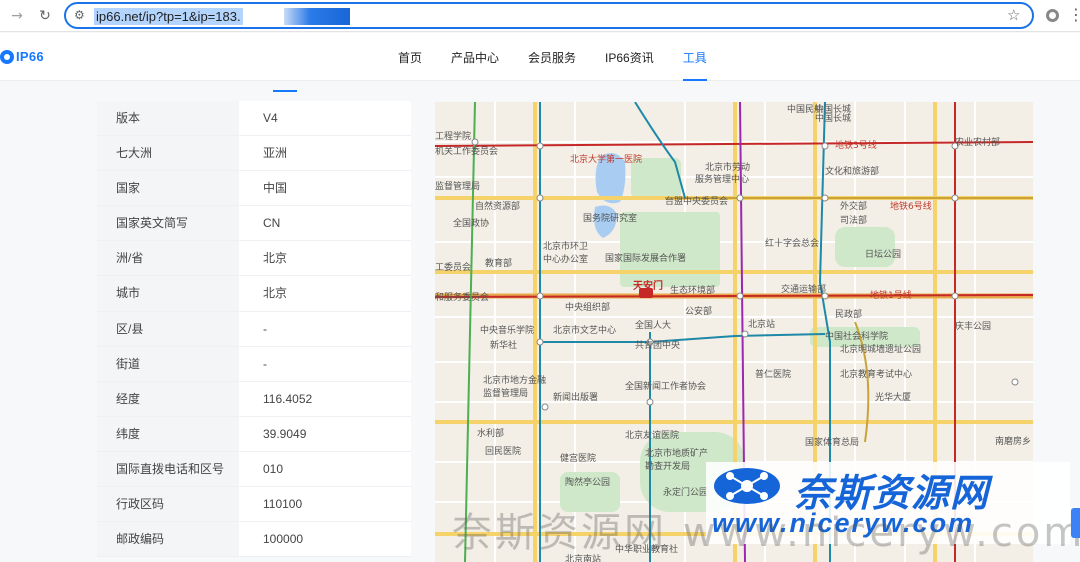 This screenshot has height=562, width=1080. What do you see at coordinates (629, 57) in the screenshot?
I see `nav-item-news: IP66资讯` at bounding box center [629, 57].